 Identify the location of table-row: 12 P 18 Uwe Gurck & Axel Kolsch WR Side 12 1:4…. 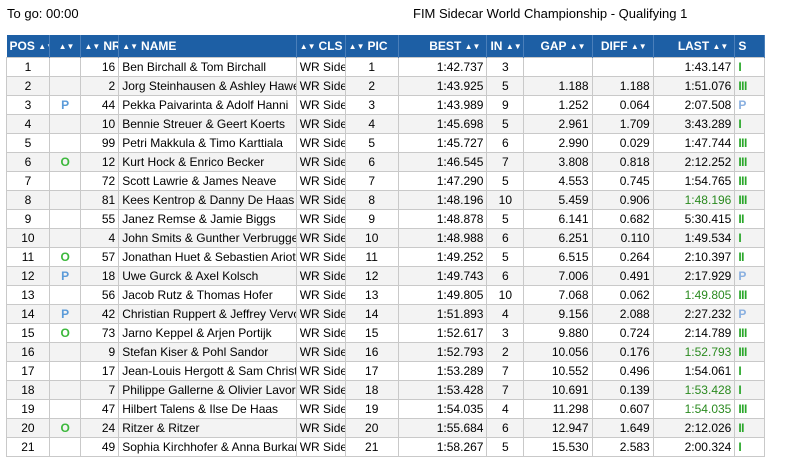
(385, 276).